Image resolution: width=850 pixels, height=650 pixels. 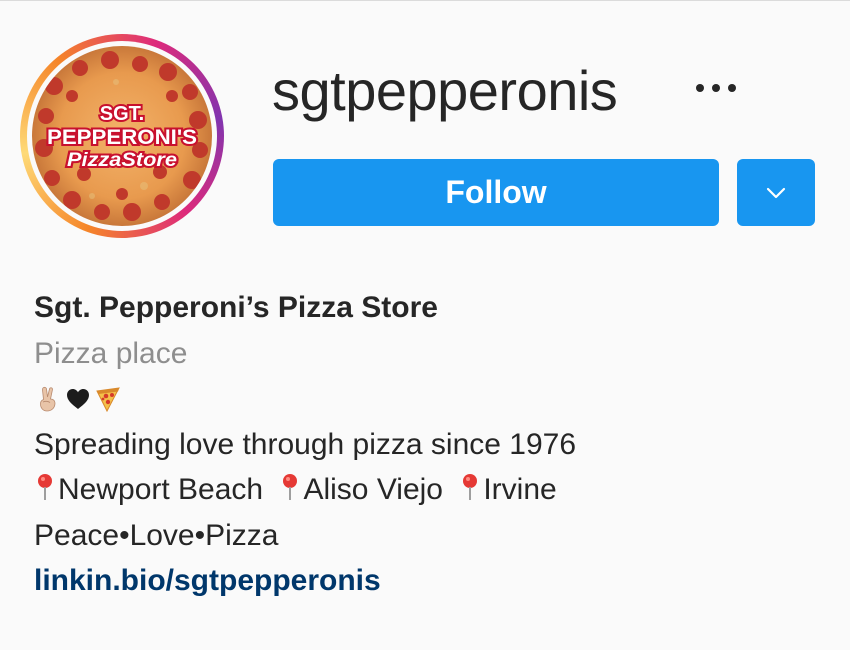 I want to click on bio-link: linkin.bio/sgtpepperonis, so click(x=424, y=581).